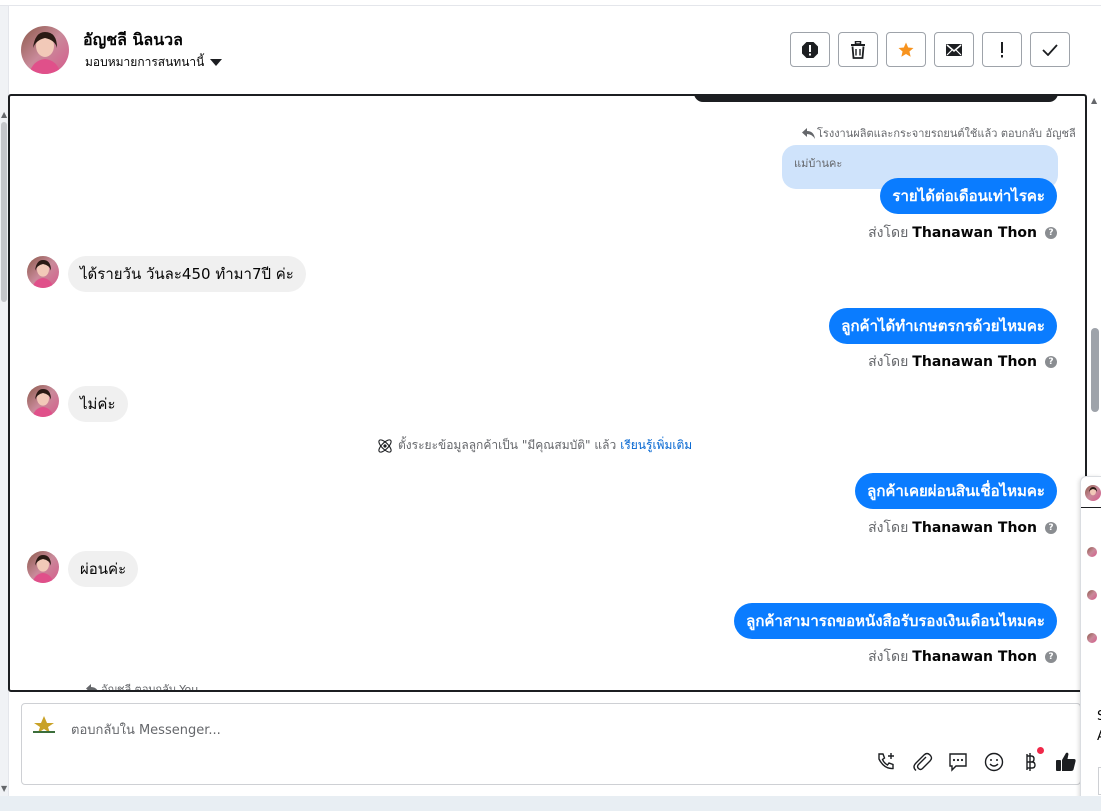 This screenshot has height=811, width=1101. I want to click on thread-scrollbar-thumb, so click(1095, 370).